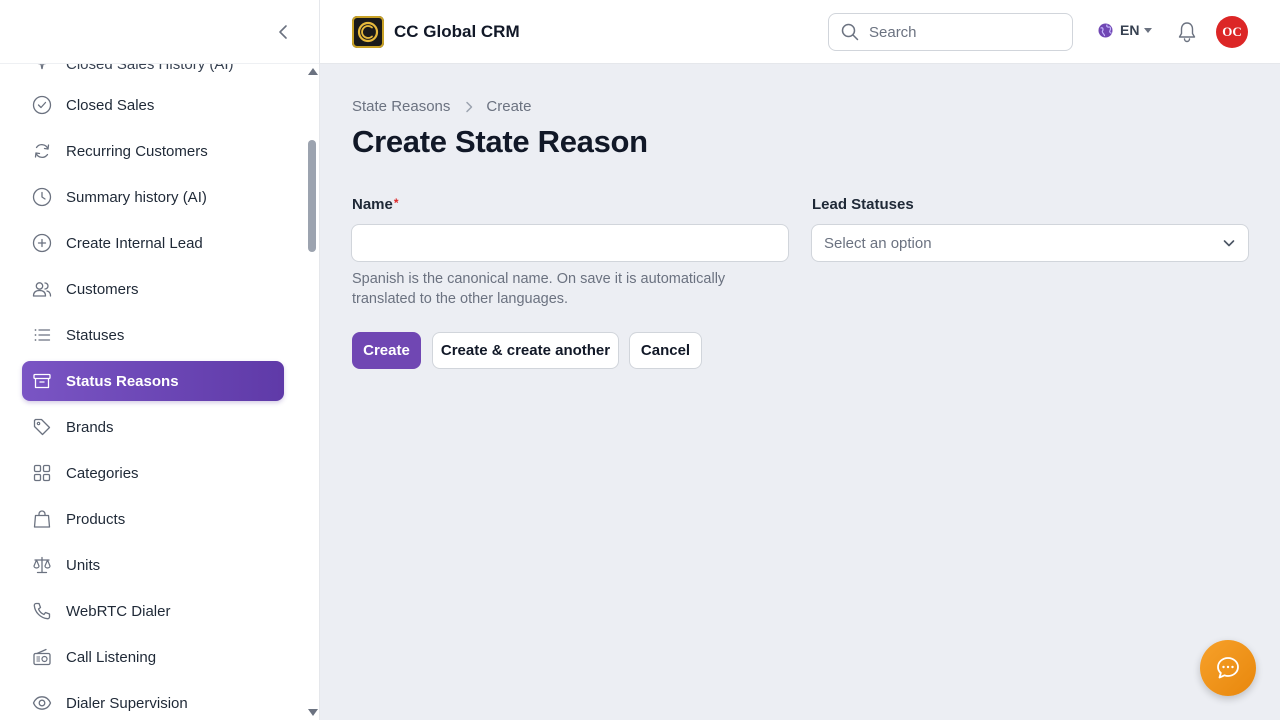  I want to click on required-asterisk: *, so click(396, 203).